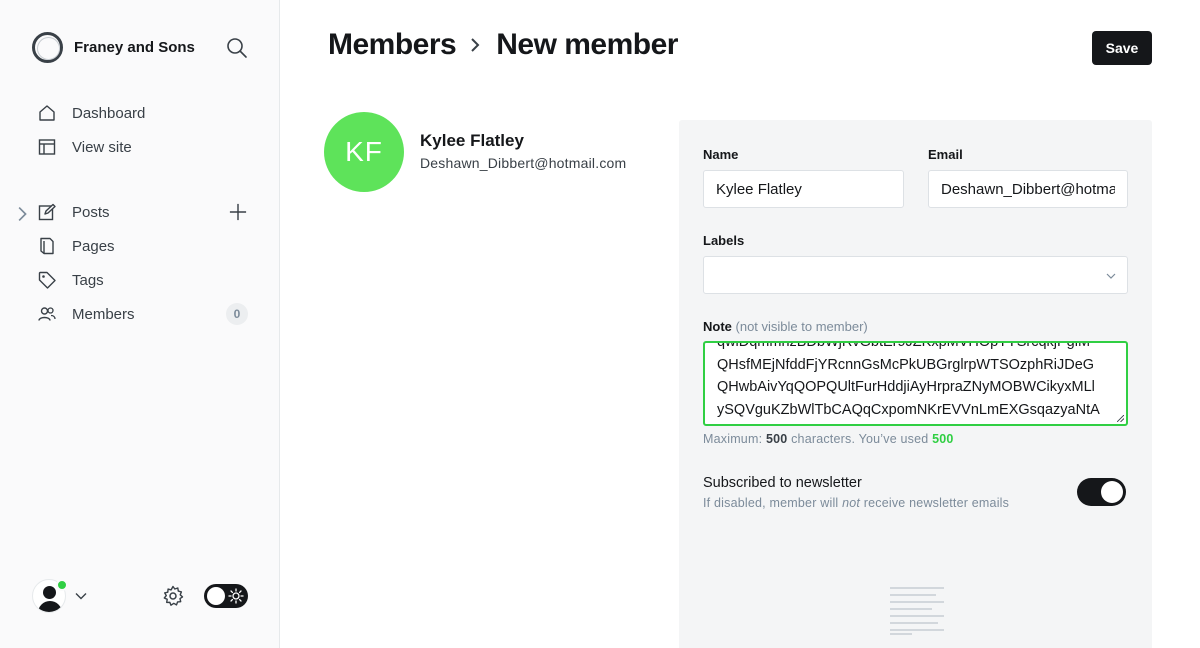 The height and width of the screenshot is (648, 1200). I want to click on brand-name: Franey and Sons, so click(134, 47).